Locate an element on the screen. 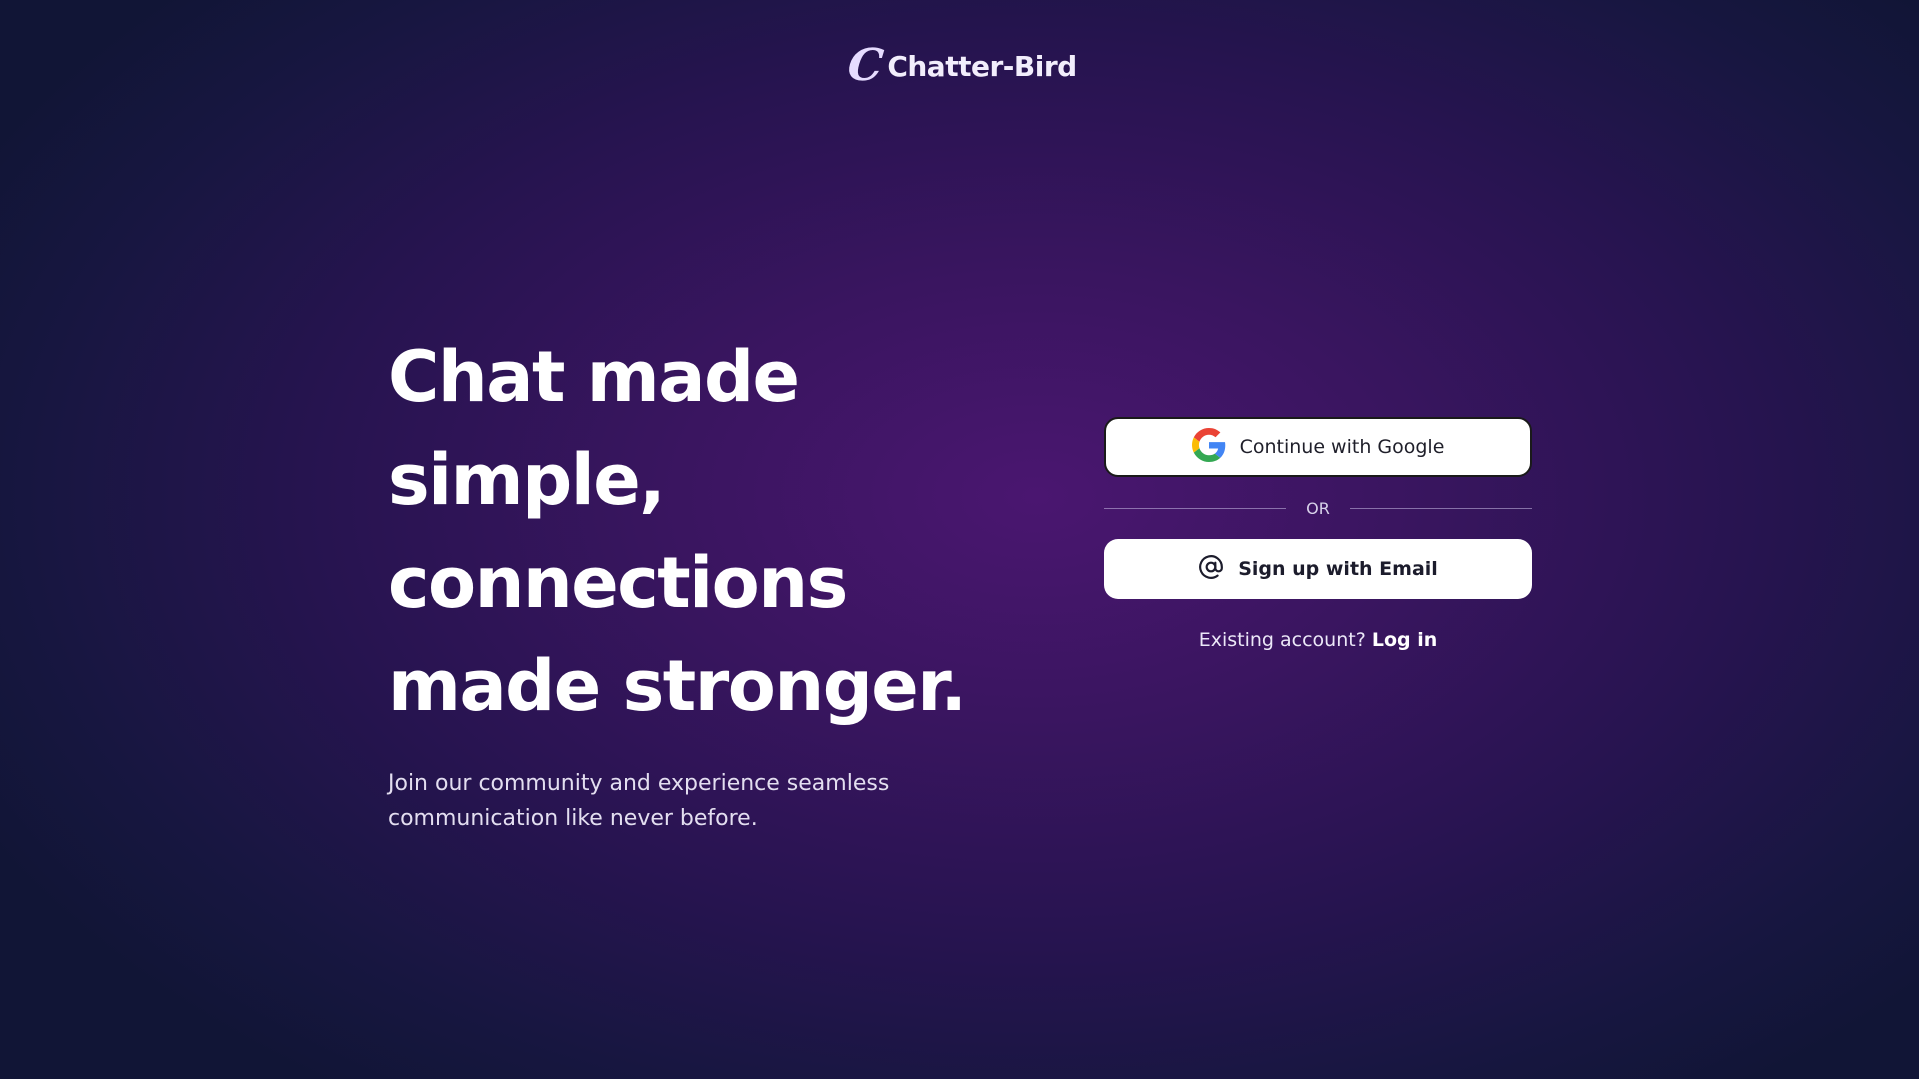 The image size is (1919, 1079). brand-name: Chatter-Bird is located at coordinates (982, 66).